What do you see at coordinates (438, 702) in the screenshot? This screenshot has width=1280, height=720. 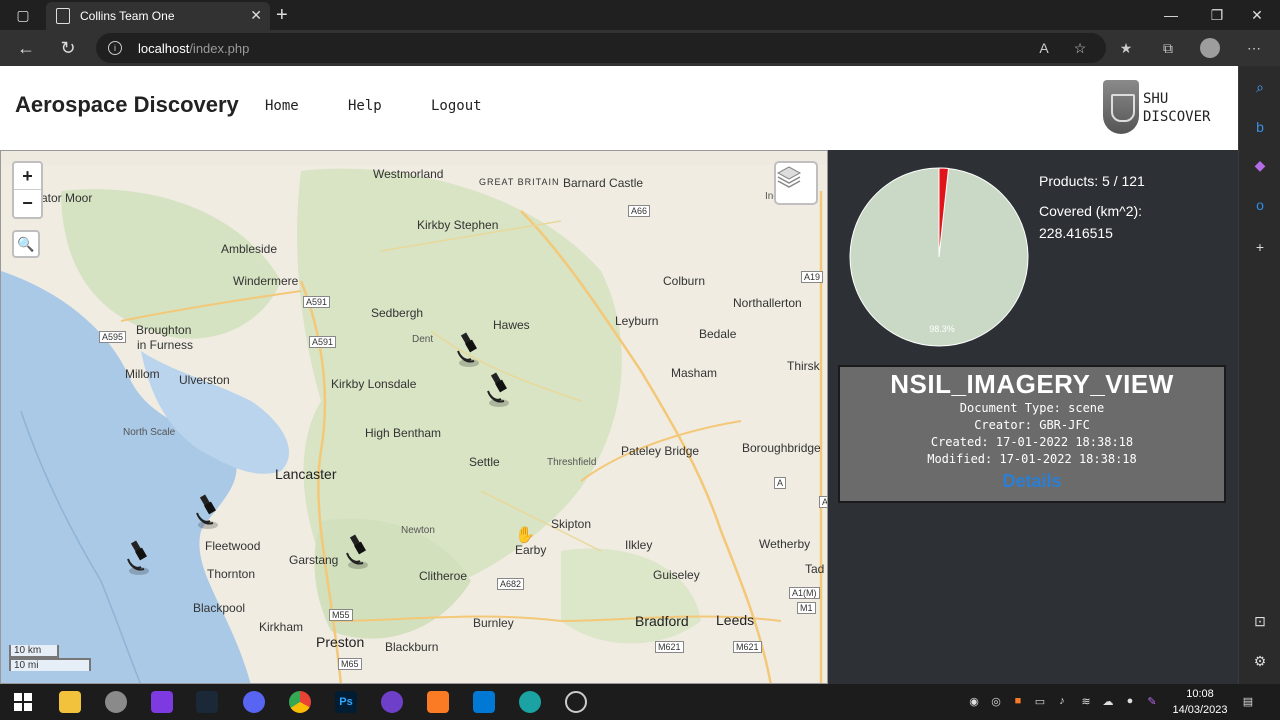 I see `xampp-icon` at bounding box center [438, 702].